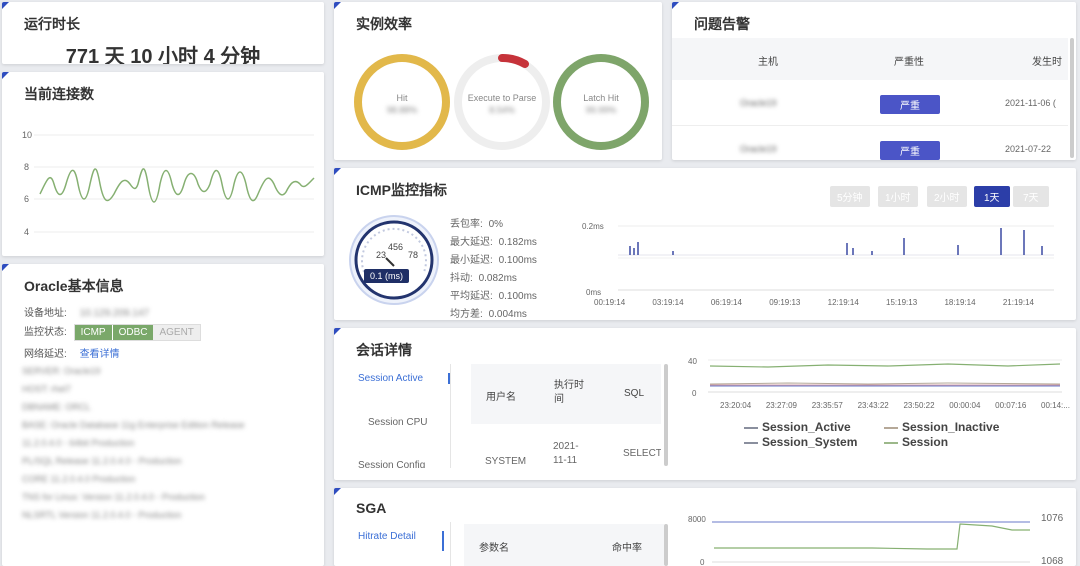 Image resolution: width=1080 pixels, height=566 pixels. What do you see at coordinates (594, 292) in the screenshot?
I see `icmp-y-tick: 0ms` at bounding box center [594, 292].